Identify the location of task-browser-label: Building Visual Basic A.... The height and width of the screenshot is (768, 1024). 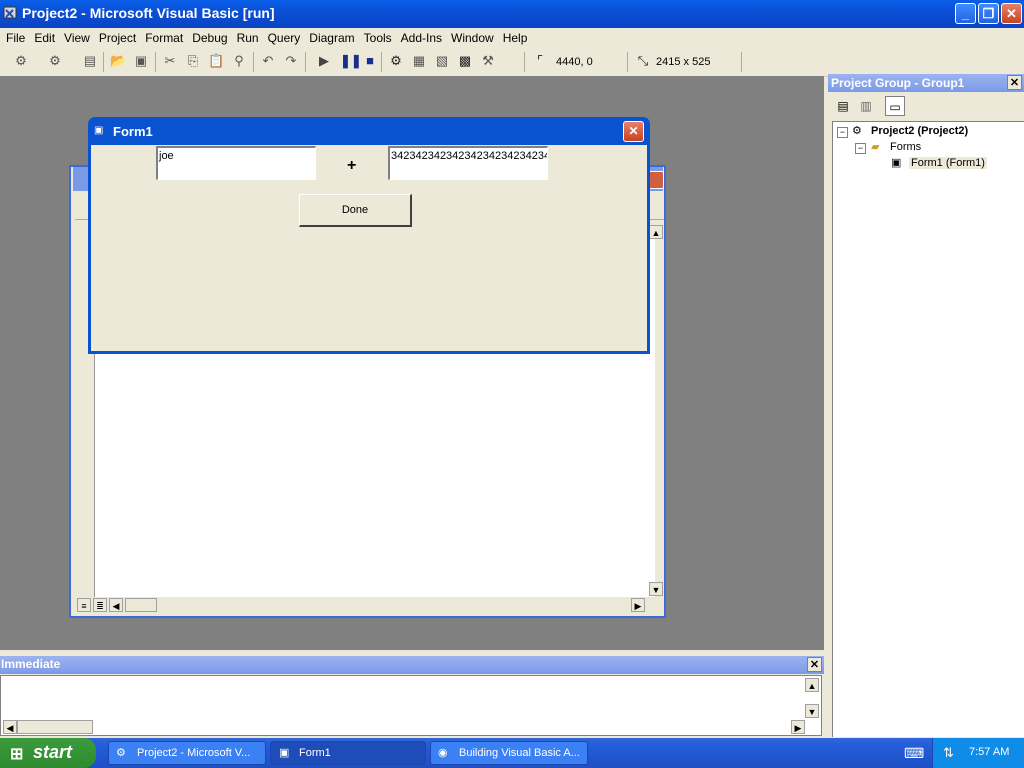
(519, 753).